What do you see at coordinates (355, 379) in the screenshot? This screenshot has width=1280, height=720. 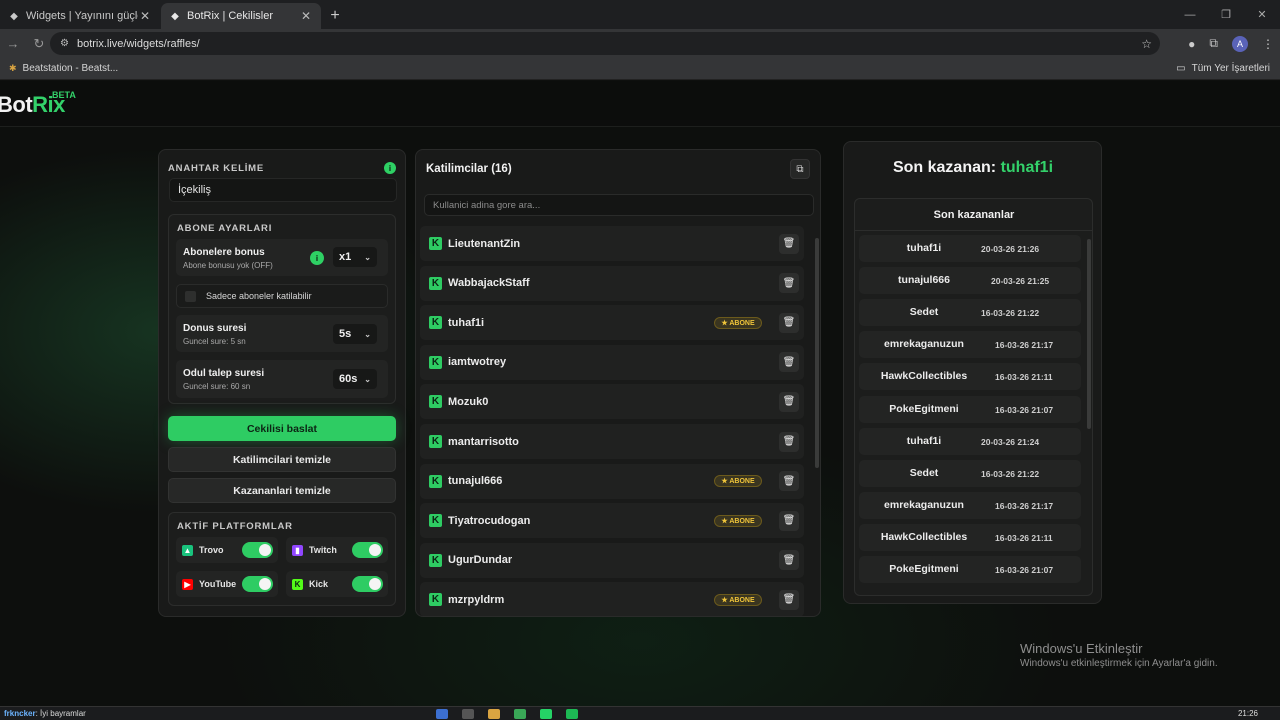 I see `claim-time-select: 60s ⌄` at bounding box center [355, 379].